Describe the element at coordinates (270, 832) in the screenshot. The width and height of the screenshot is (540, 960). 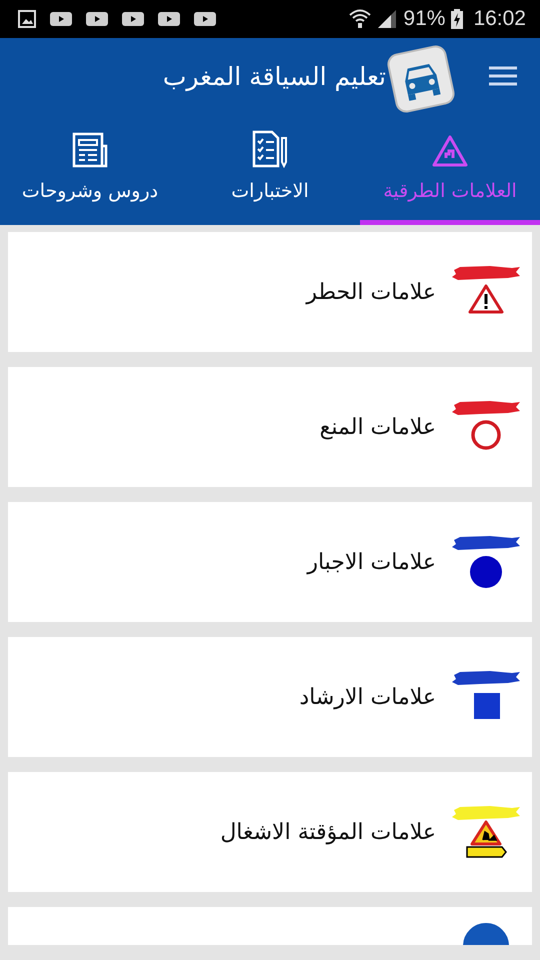
I see `category-card: علامات المؤقتة الاشغال` at that location.